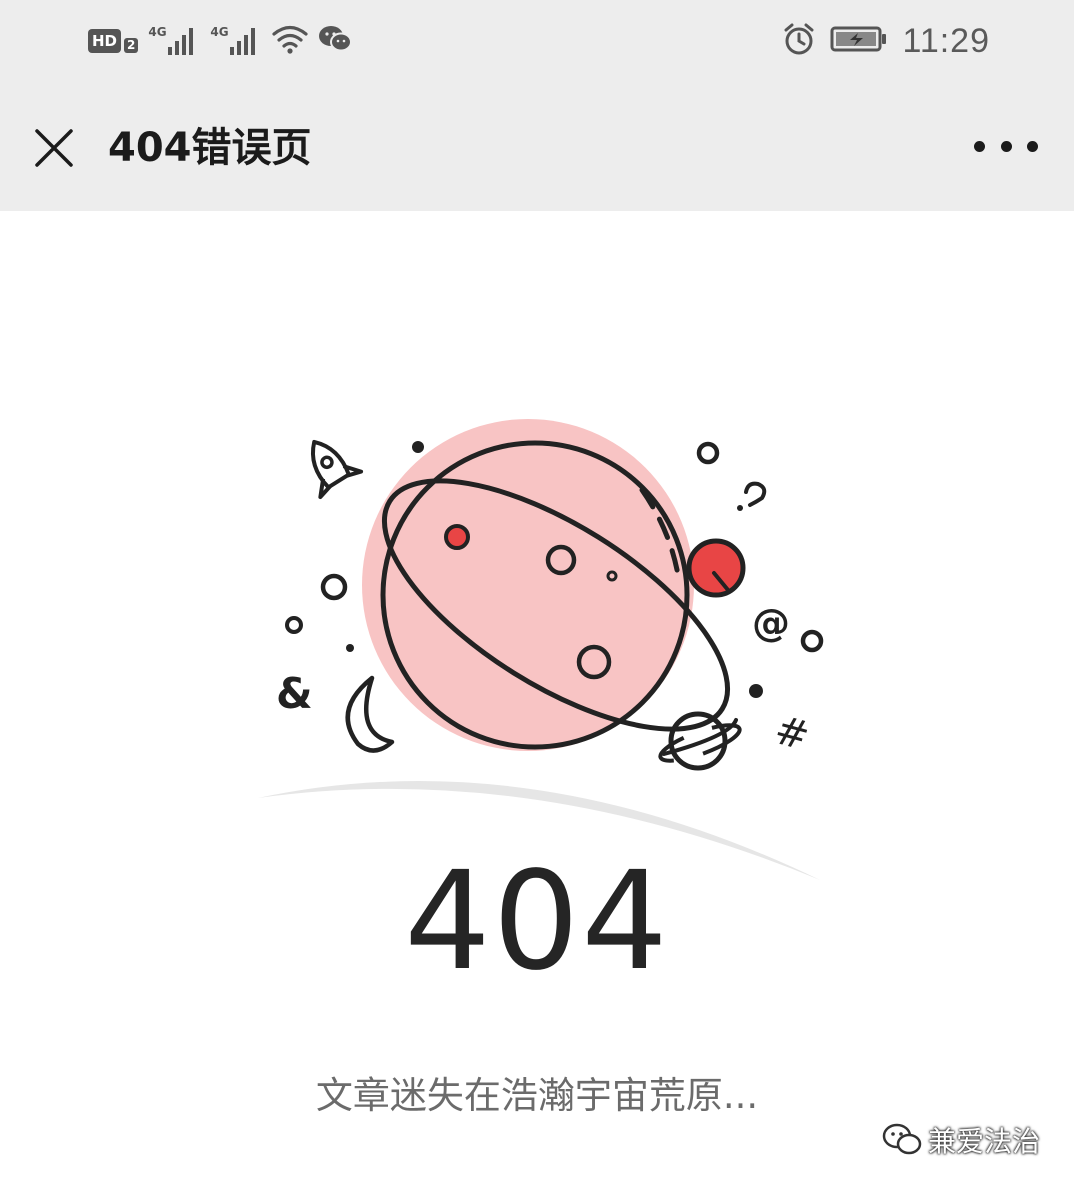 The height and width of the screenshot is (1187, 1074). Describe the element at coordinates (771, 623) in the screenshot. I see `at-symbol: @` at that location.